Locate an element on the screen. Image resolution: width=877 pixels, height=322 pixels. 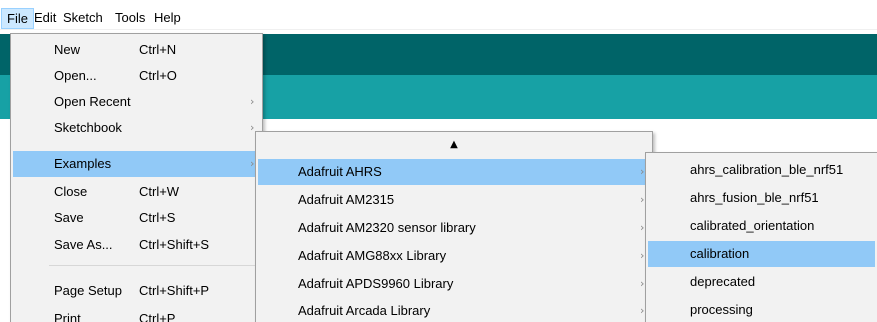
menu-item-label: Adafruit Arcada Library is located at coordinates (364, 310).